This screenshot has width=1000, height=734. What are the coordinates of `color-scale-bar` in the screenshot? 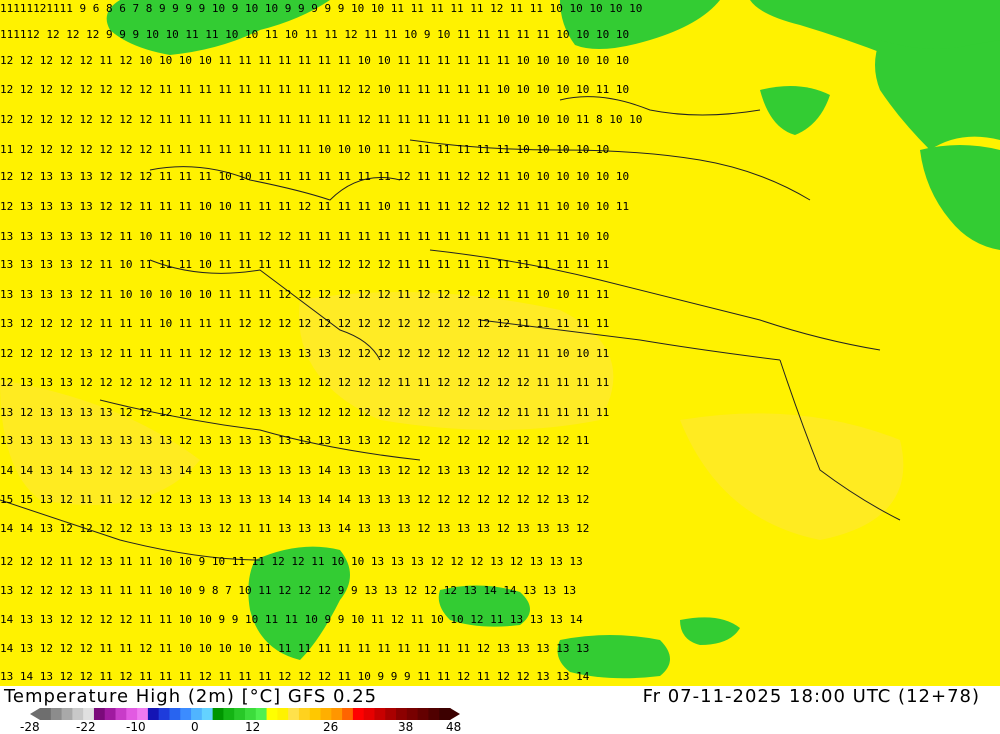 It's located at (245, 714).